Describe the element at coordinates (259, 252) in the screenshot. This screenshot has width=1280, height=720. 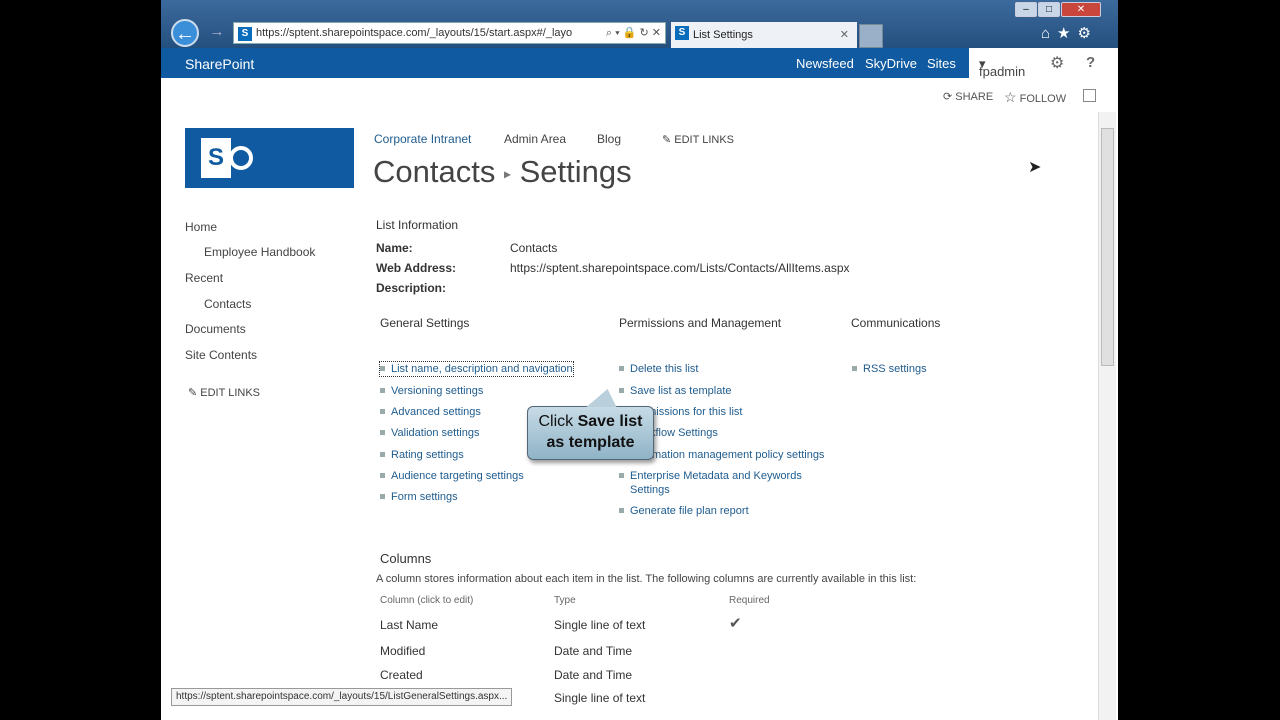
I see `nav-employee-handbook: Employee Handbook` at that location.